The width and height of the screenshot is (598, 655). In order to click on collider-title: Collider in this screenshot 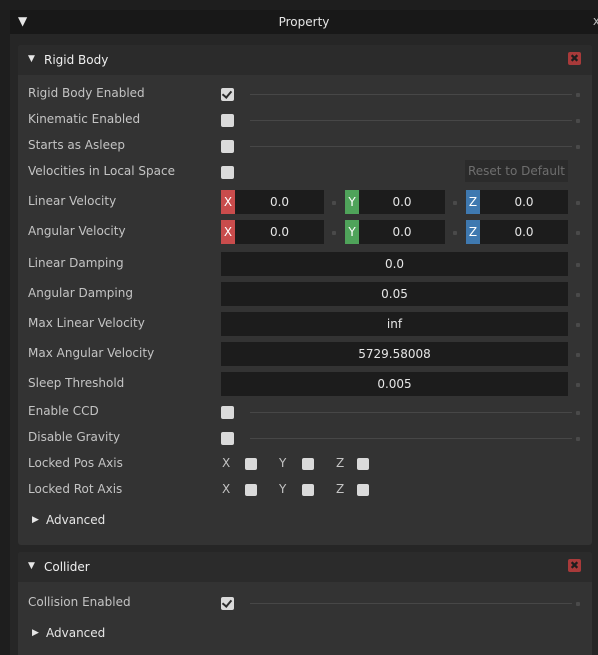, I will do `click(67, 567)`.